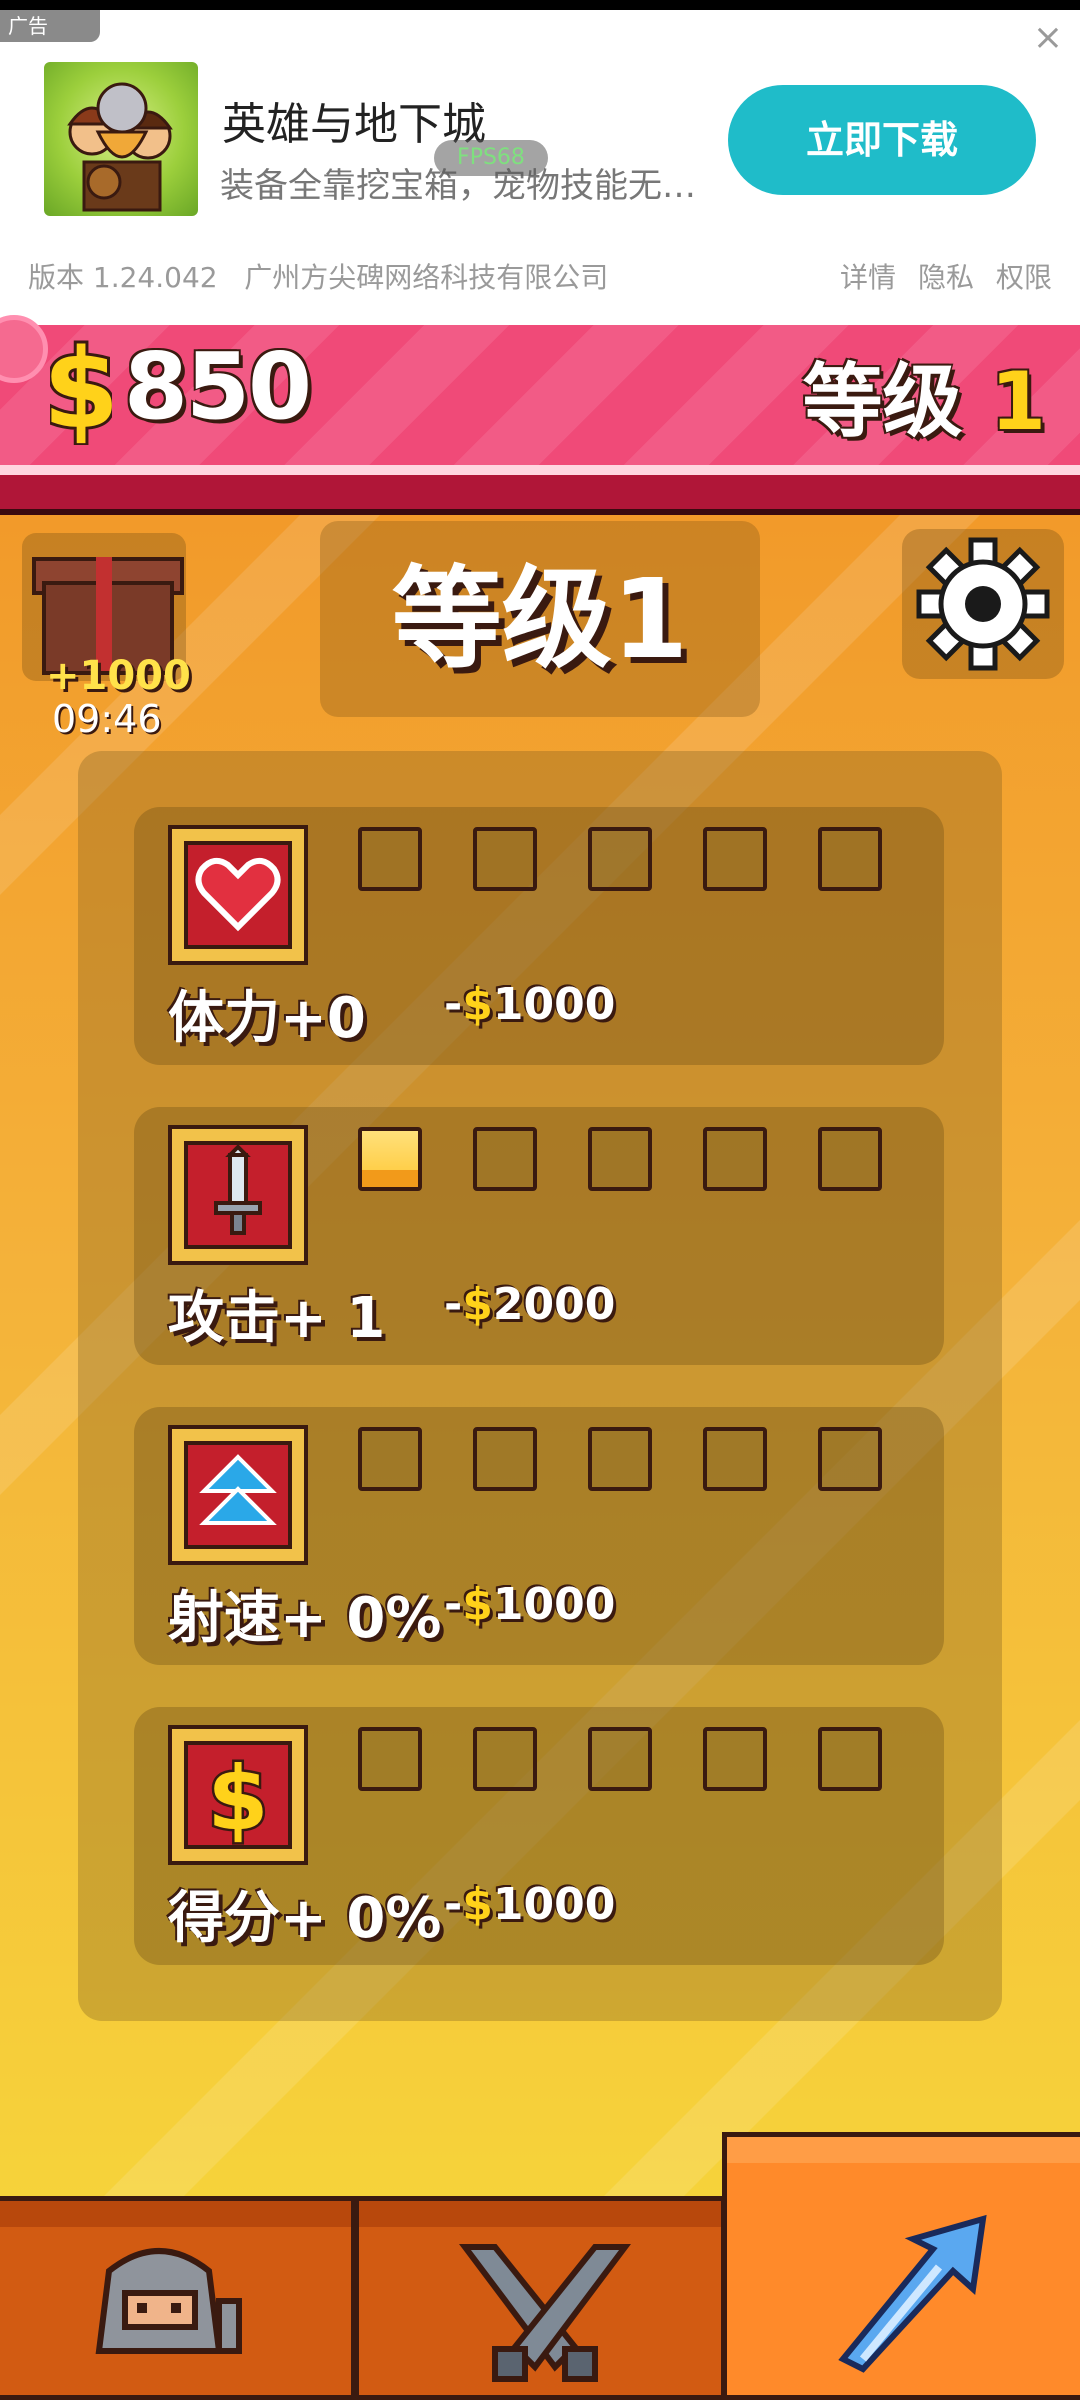 This screenshot has width=1080, height=2400. What do you see at coordinates (540, 492) in the screenshot?
I see `hud-bottom-bar` at bounding box center [540, 492].